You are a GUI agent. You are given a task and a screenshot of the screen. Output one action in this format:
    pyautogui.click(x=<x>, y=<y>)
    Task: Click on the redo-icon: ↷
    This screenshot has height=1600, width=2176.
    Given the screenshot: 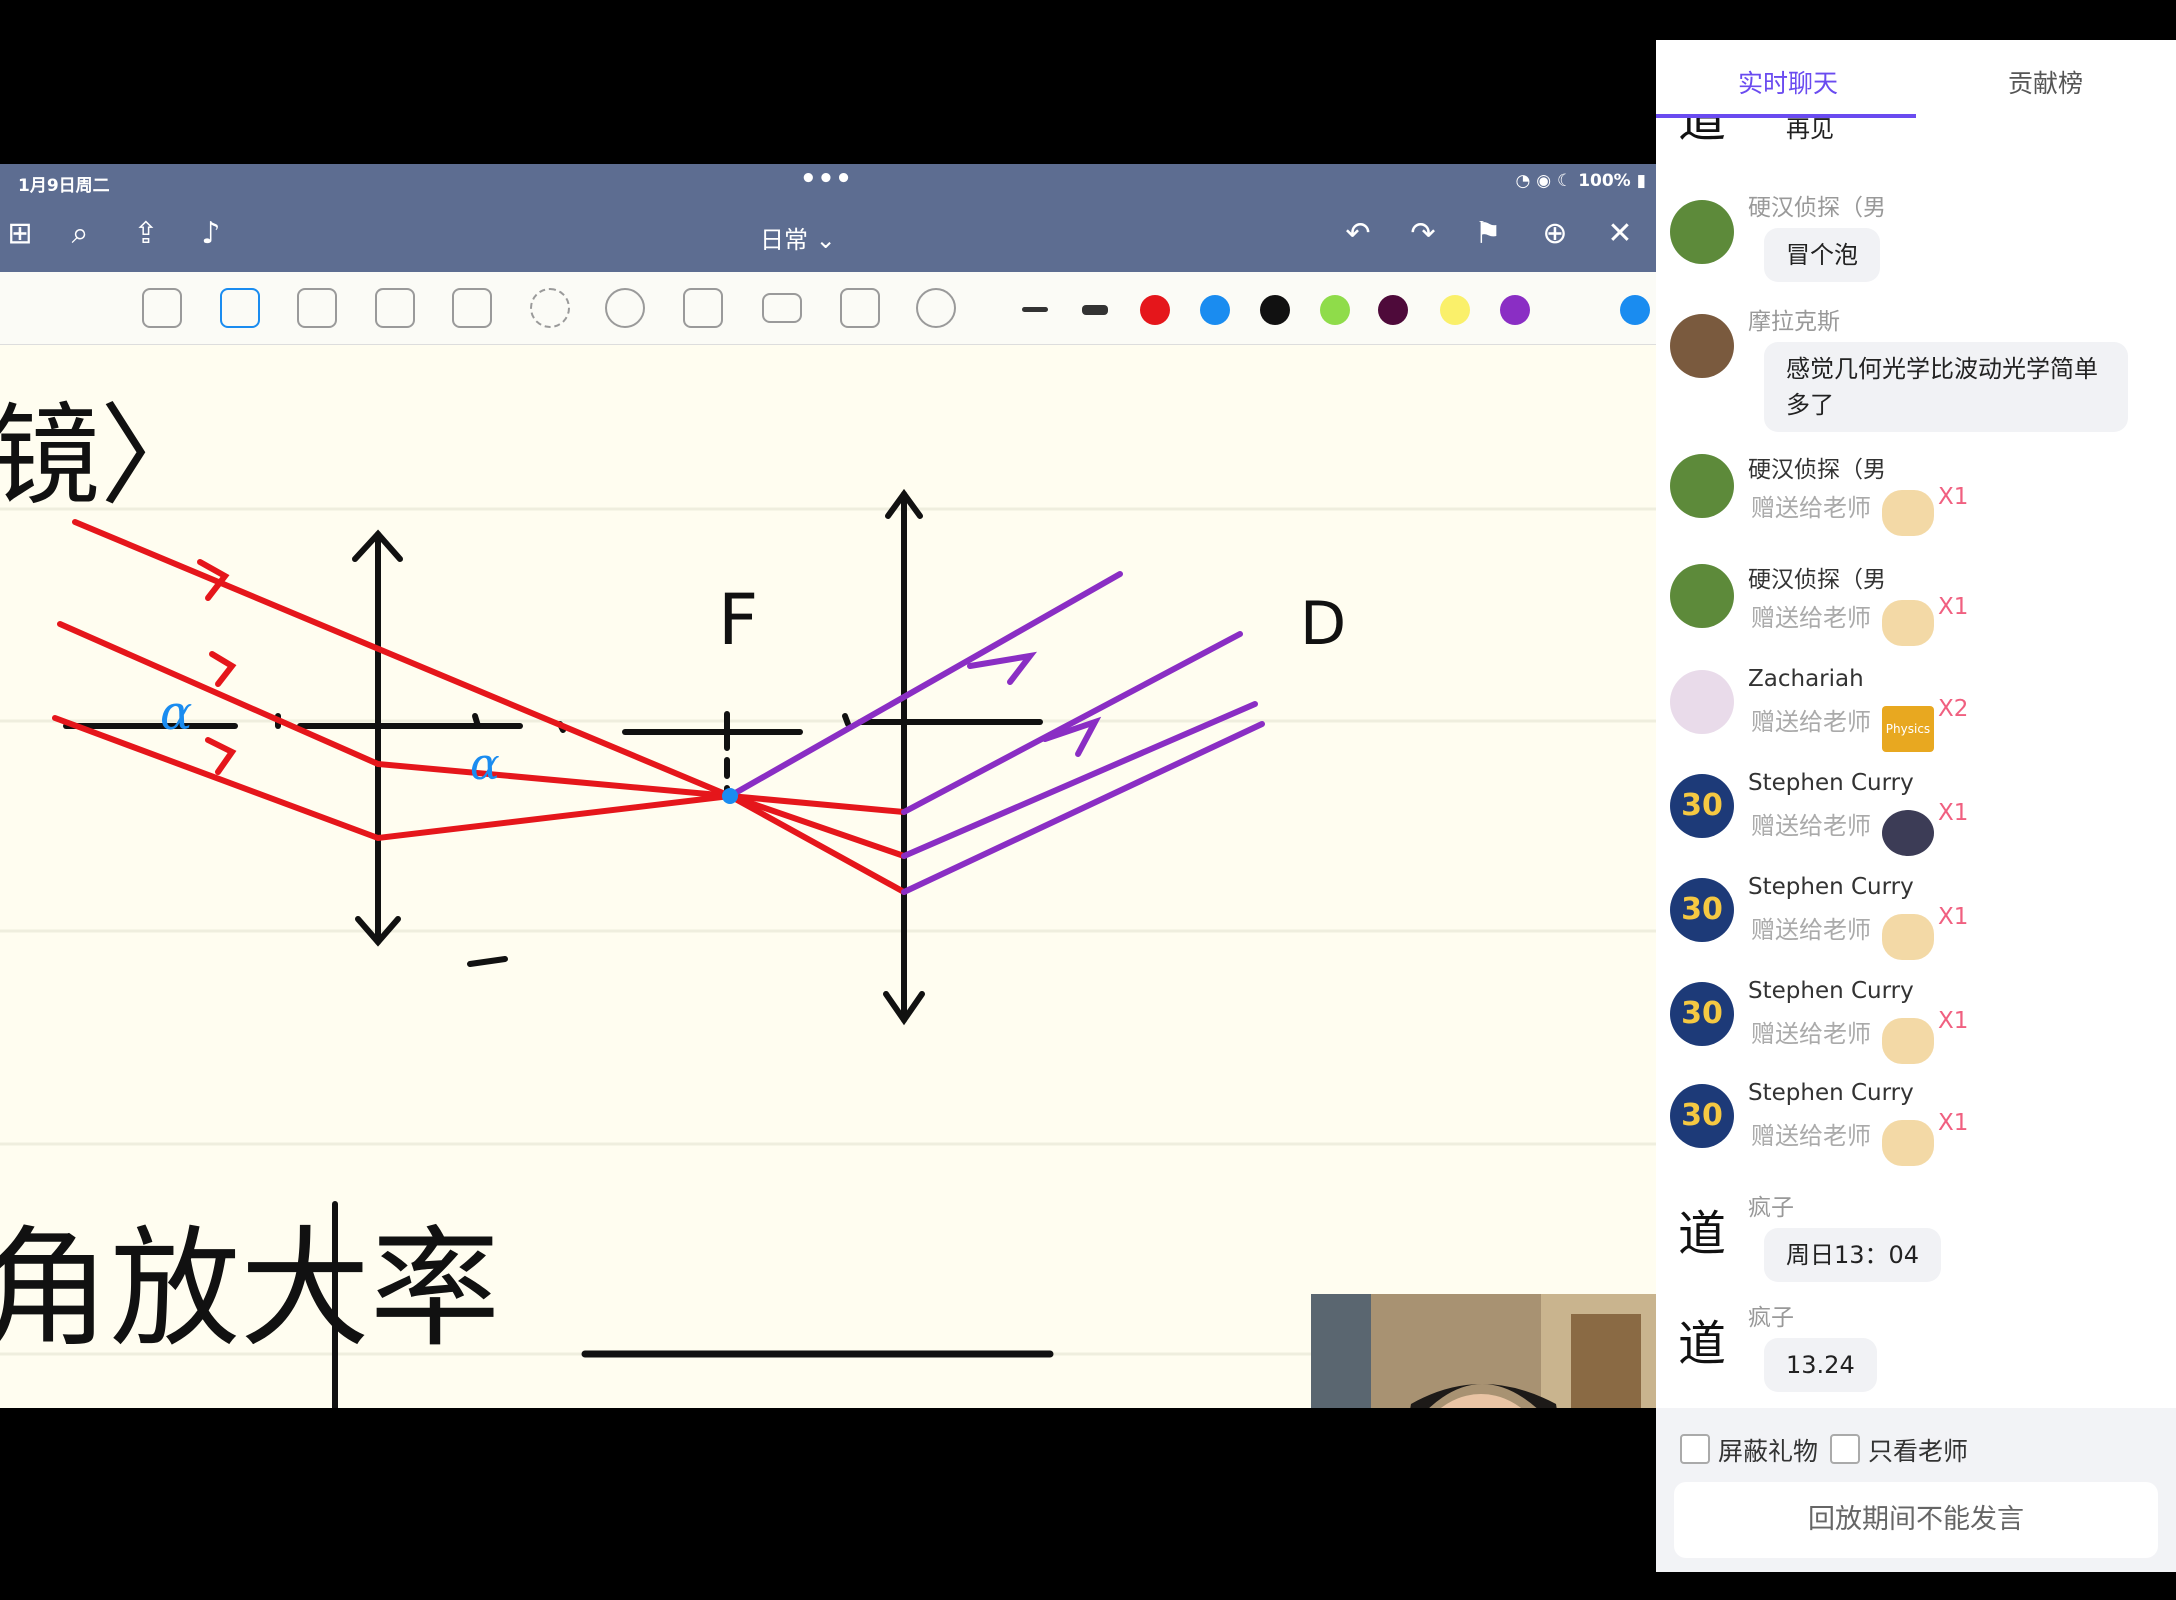 What is the action you would take?
    pyautogui.click(x=1423, y=234)
    